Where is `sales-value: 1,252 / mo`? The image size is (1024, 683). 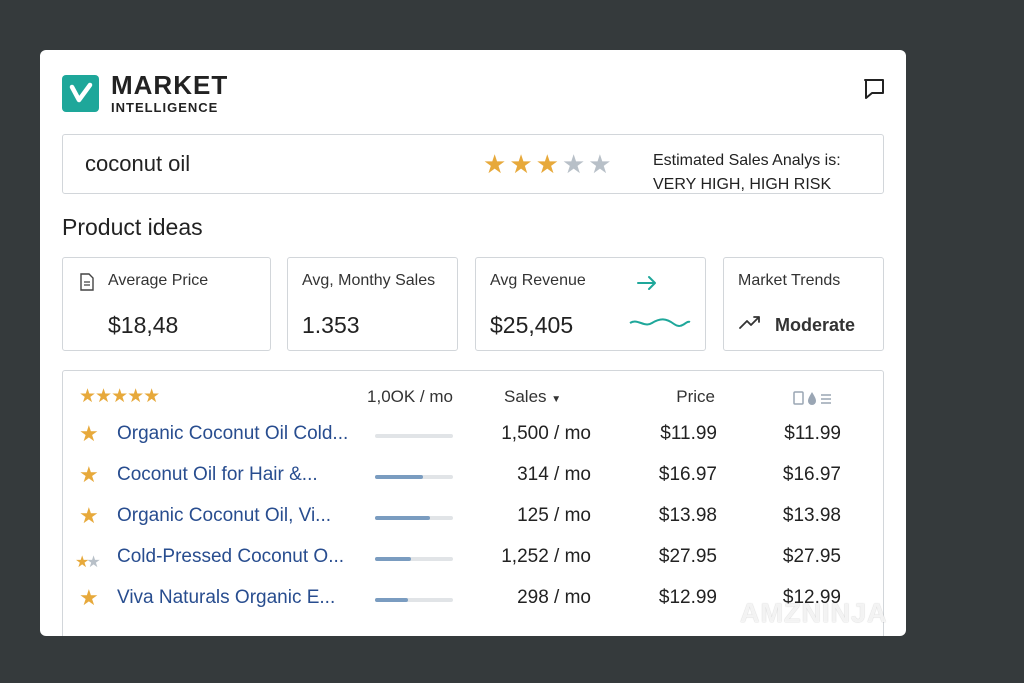 sales-value: 1,252 / mo is located at coordinates (546, 556).